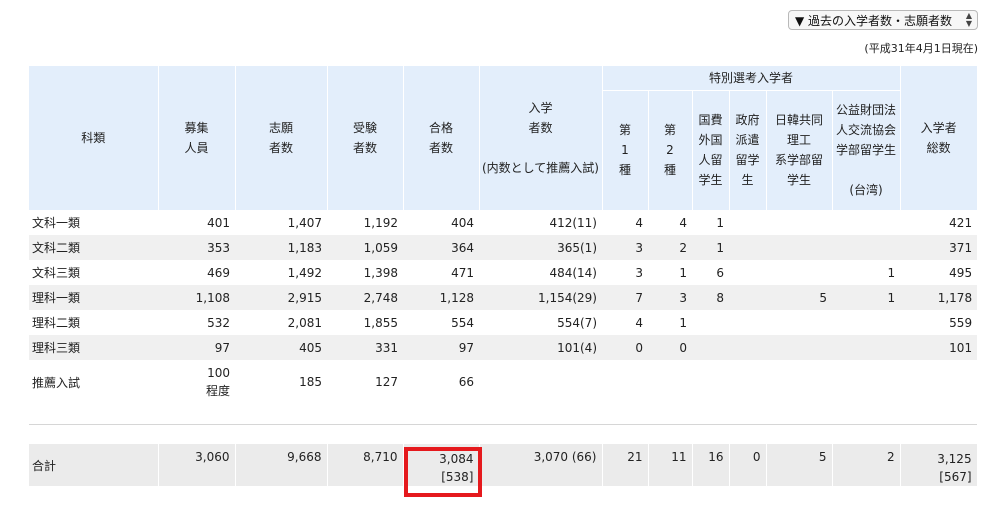 The image size is (1000, 513). What do you see at coordinates (281, 138) in the screenshot?
I see `header-applicants: 志願 者数` at bounding box center [281, 138].